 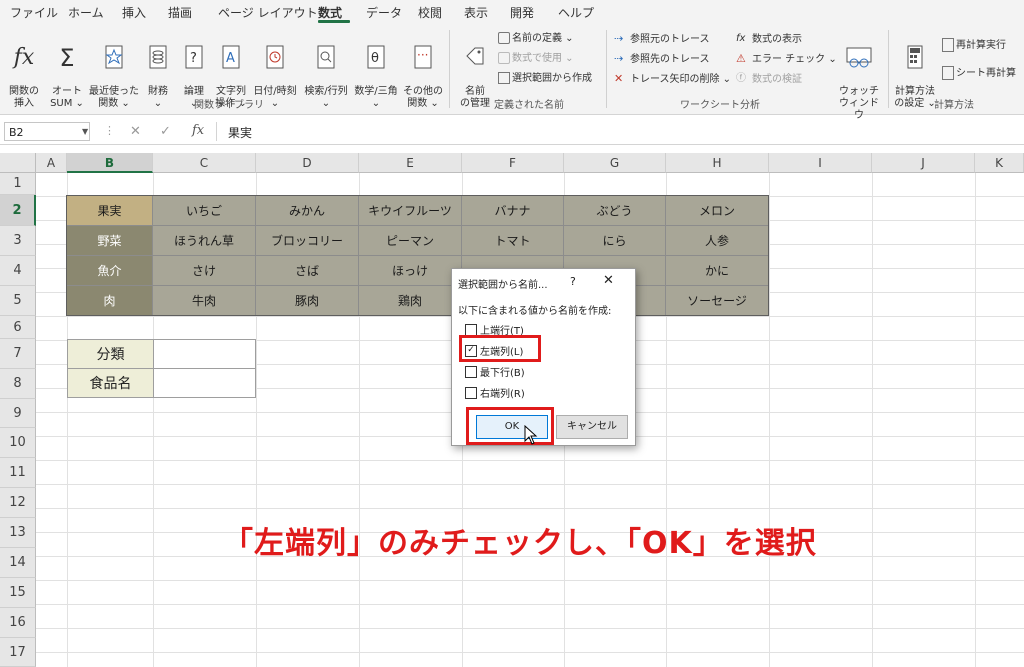 What do you see at coordinates (307, 301) in the screenshot?
I see `food-cell: 豚肉` at bounding box center [307, 301].